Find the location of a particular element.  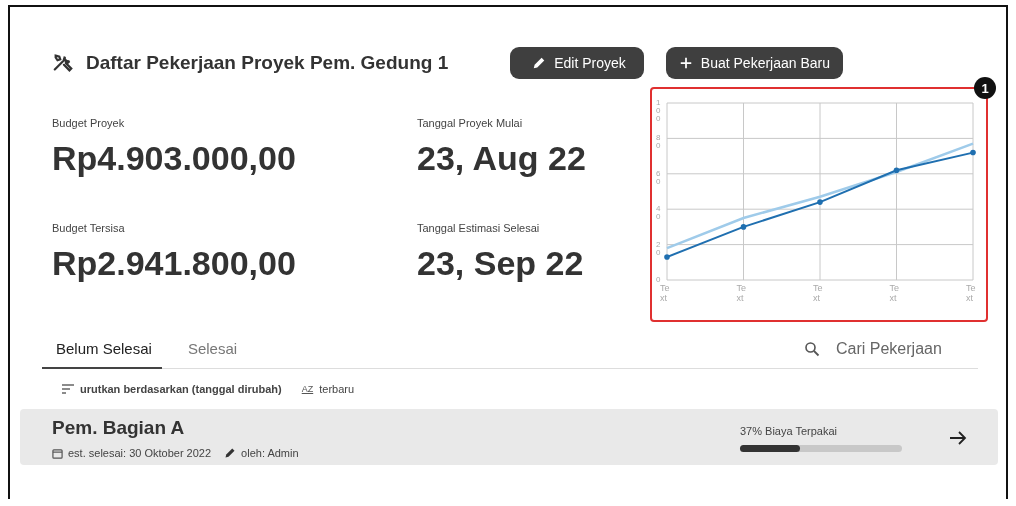

tab: Belum Selesai is located at coordinates (102, 349).